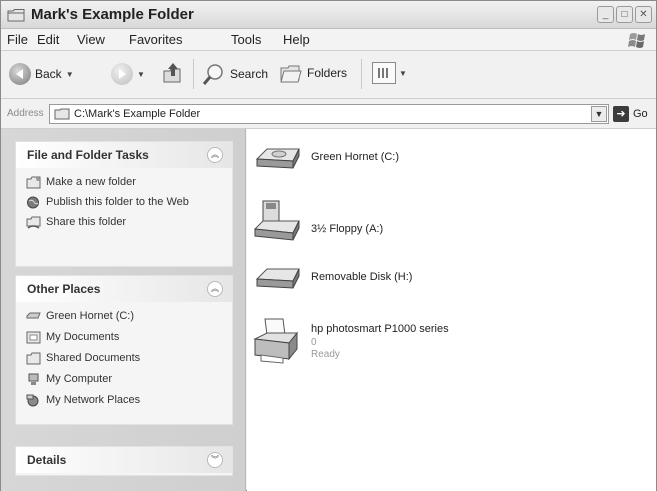  I want to click on place-label: My Computer, so click(79, 379).